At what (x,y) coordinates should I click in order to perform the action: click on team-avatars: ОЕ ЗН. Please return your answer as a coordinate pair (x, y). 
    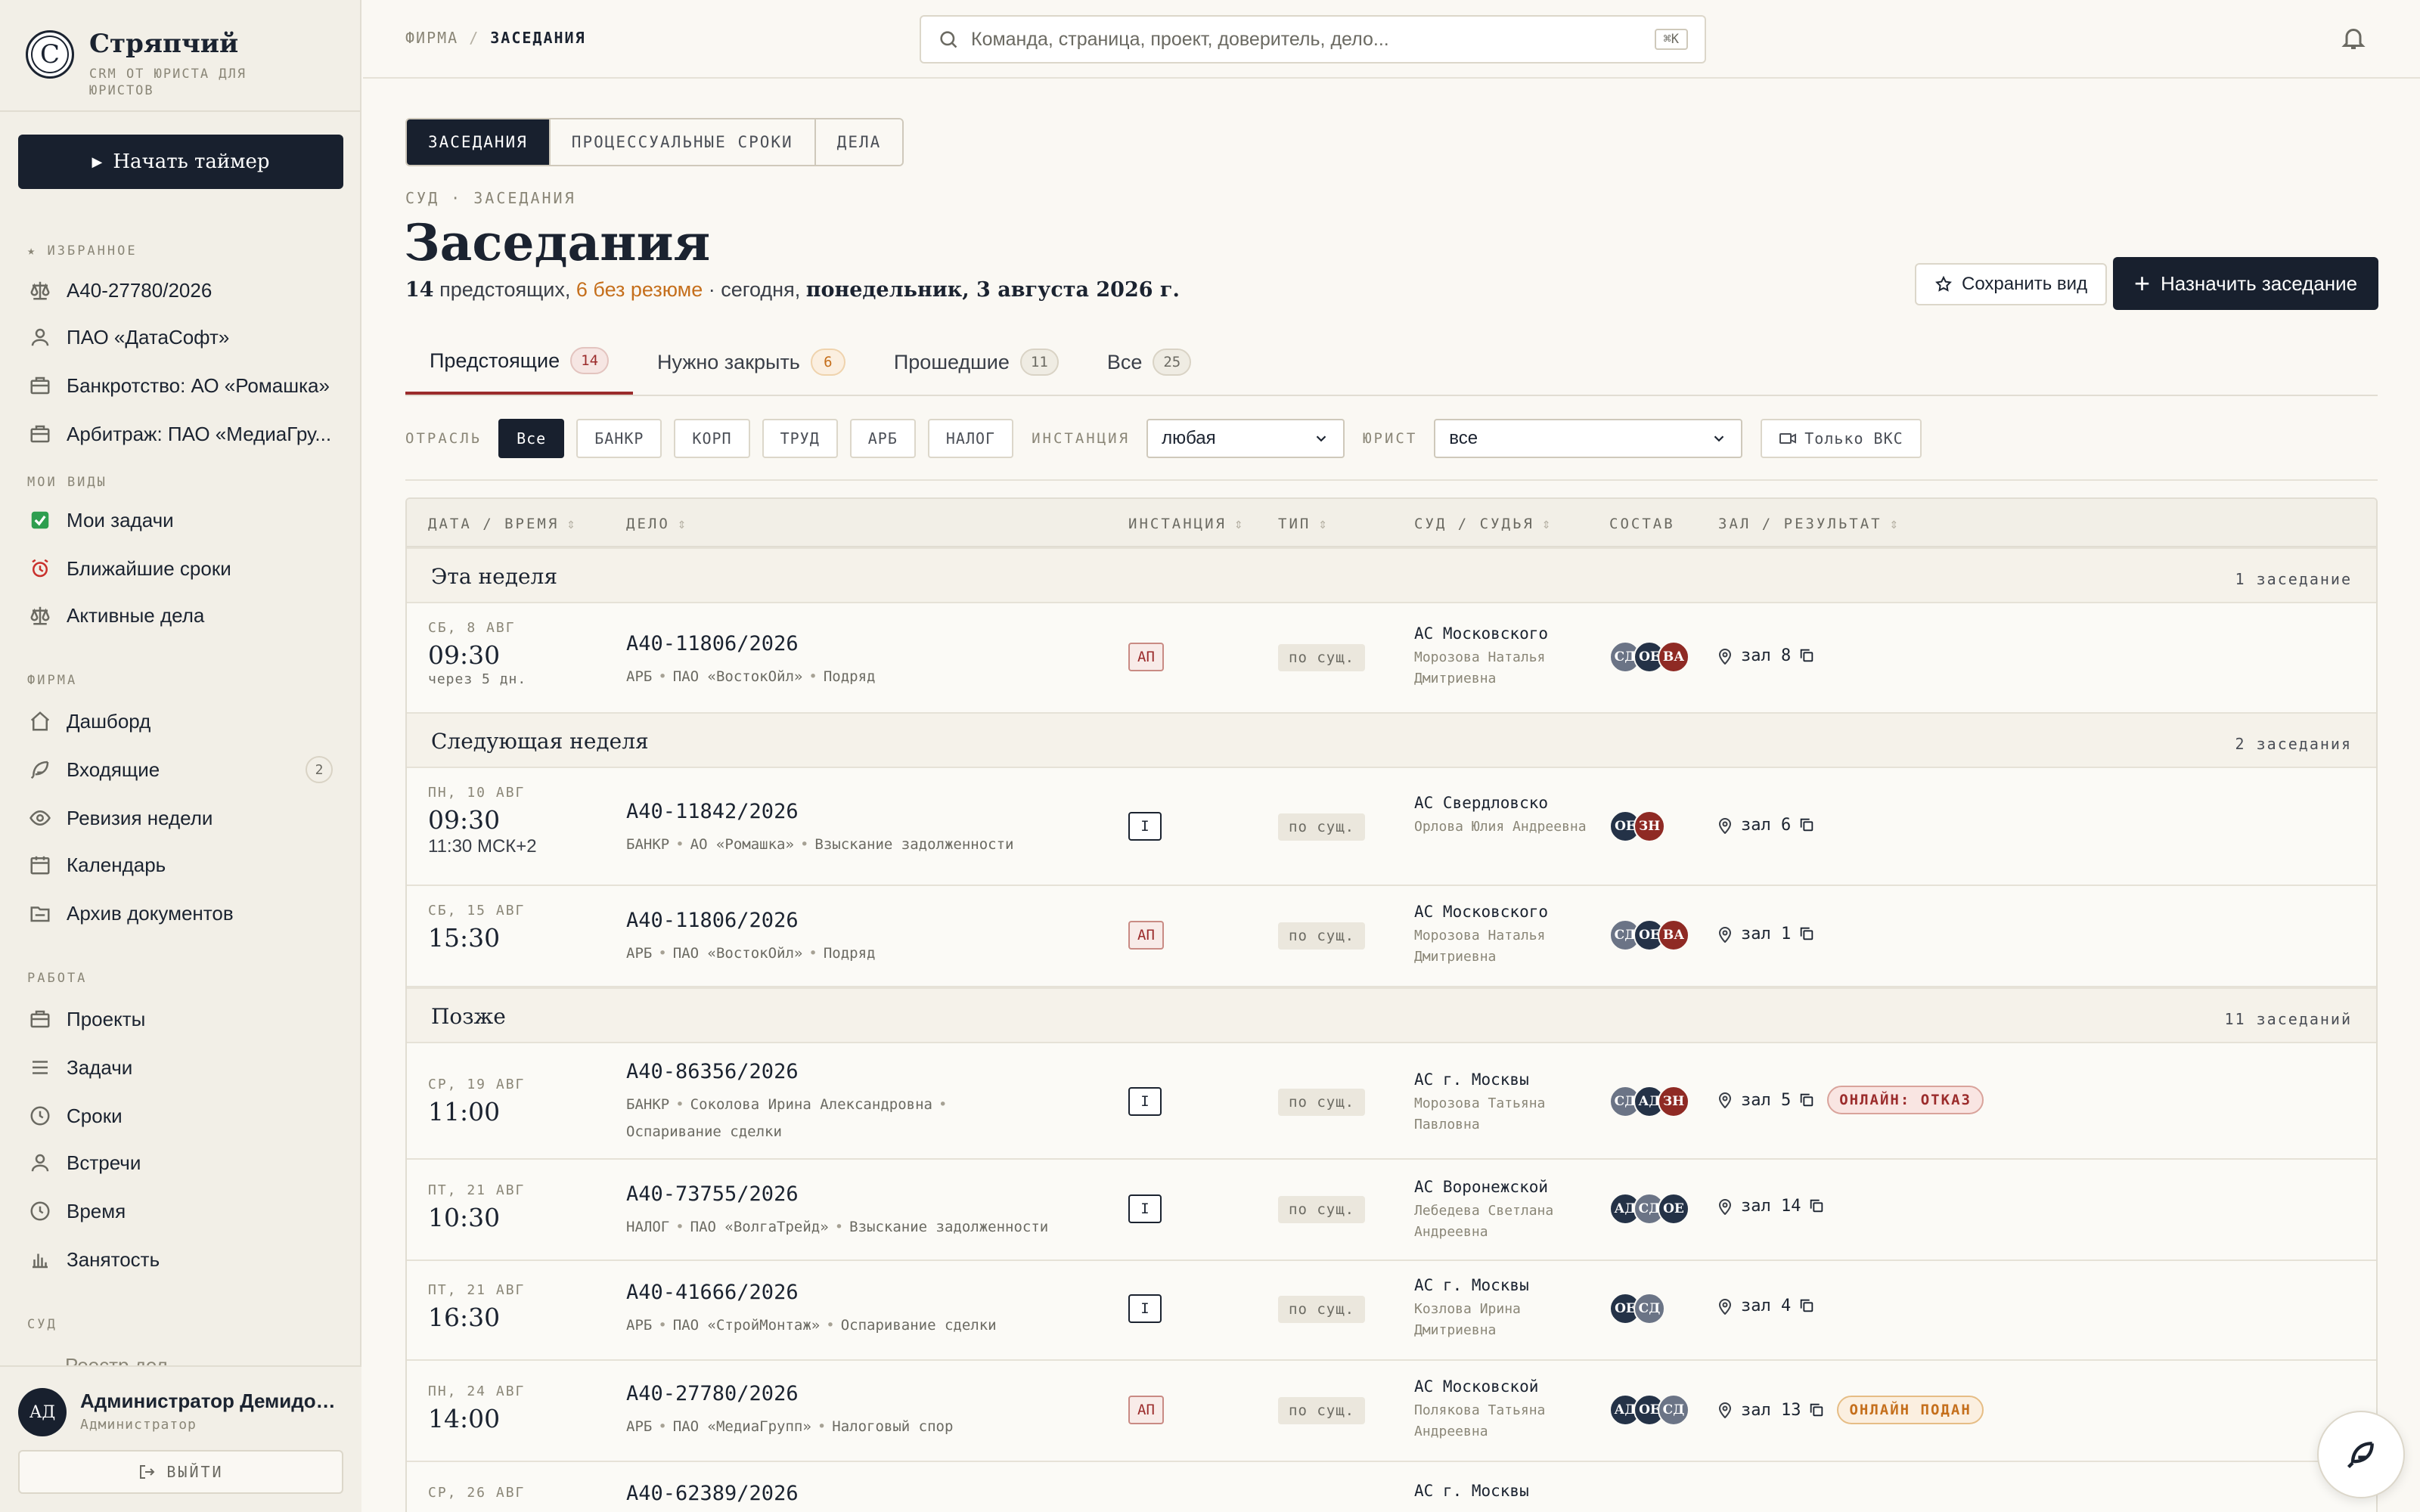
    Looking at the image, I should click on (1637, 826).